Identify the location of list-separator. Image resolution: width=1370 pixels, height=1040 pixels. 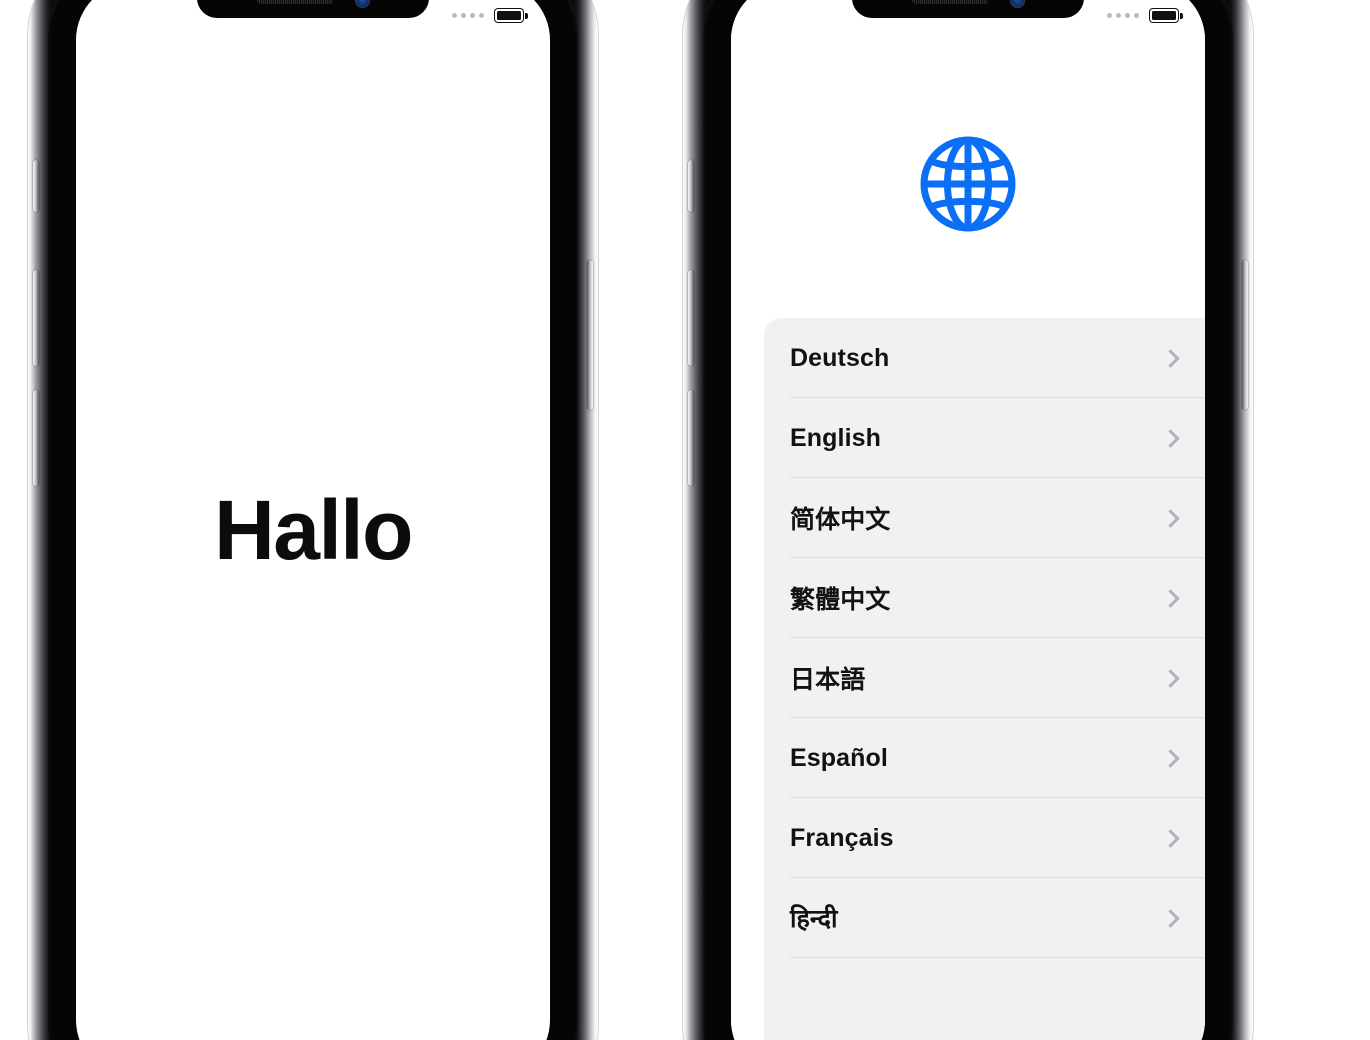
(997, 957).